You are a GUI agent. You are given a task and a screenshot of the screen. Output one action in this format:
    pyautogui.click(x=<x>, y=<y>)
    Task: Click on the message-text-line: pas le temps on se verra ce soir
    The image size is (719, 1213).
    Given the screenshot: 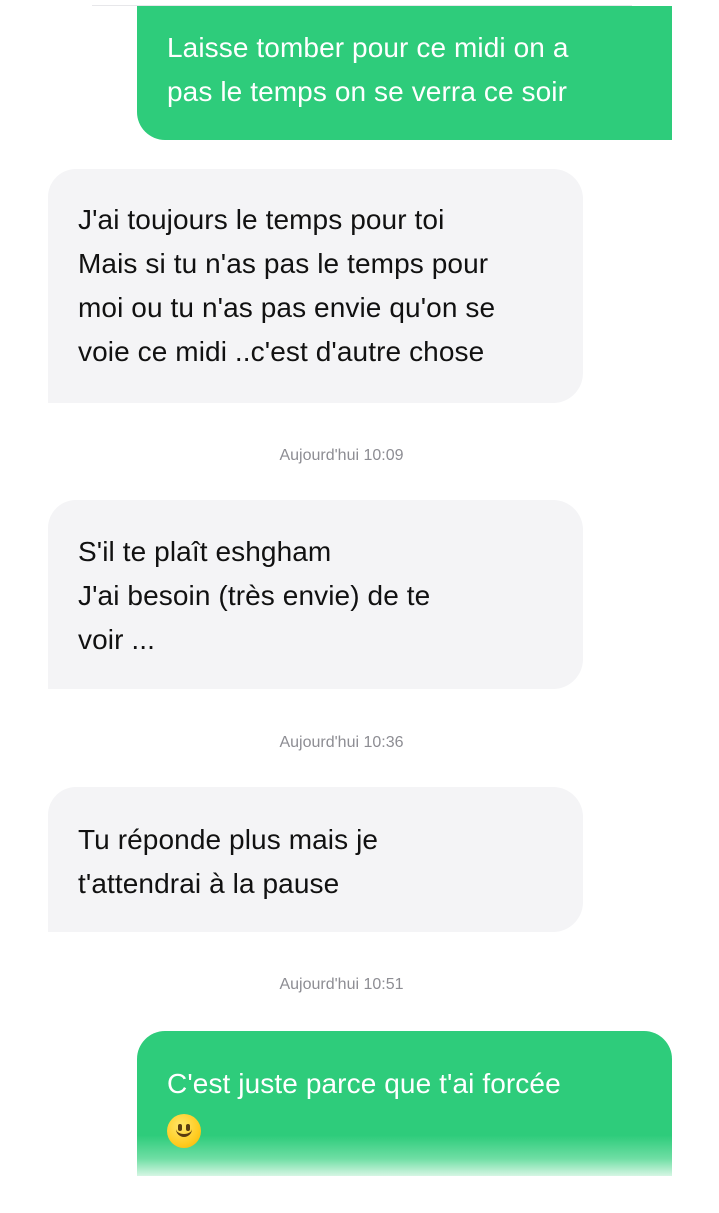 What is the action you would take?
    pyautogui.click(x=367, y=91)
    